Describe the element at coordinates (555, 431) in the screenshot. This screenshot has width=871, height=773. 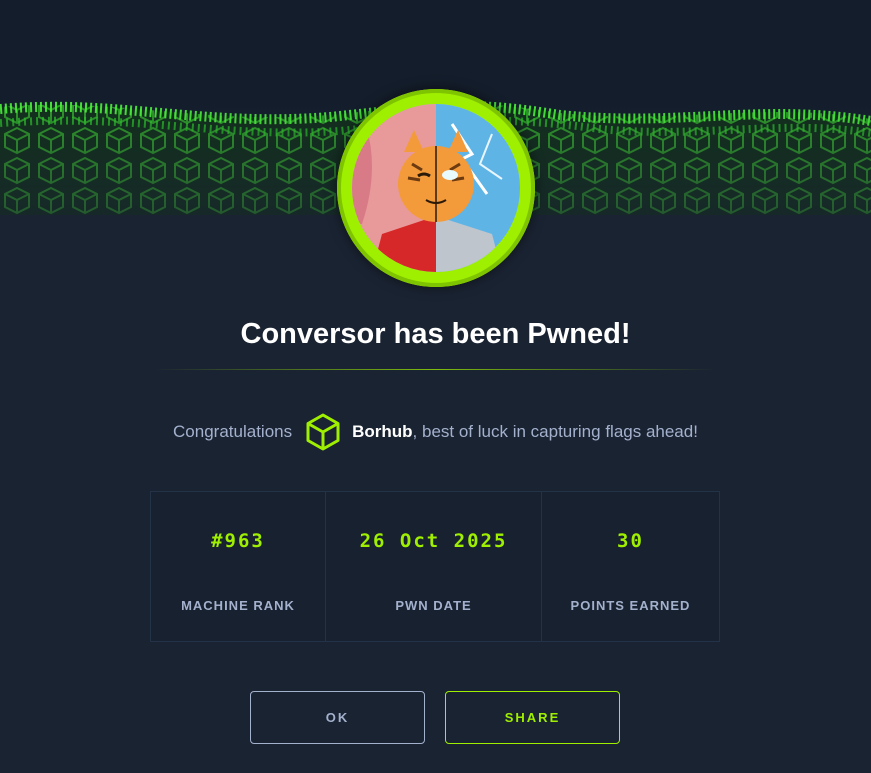
I see `congrats-suffix: , best of luck in capturing flags ahead!` at that location.